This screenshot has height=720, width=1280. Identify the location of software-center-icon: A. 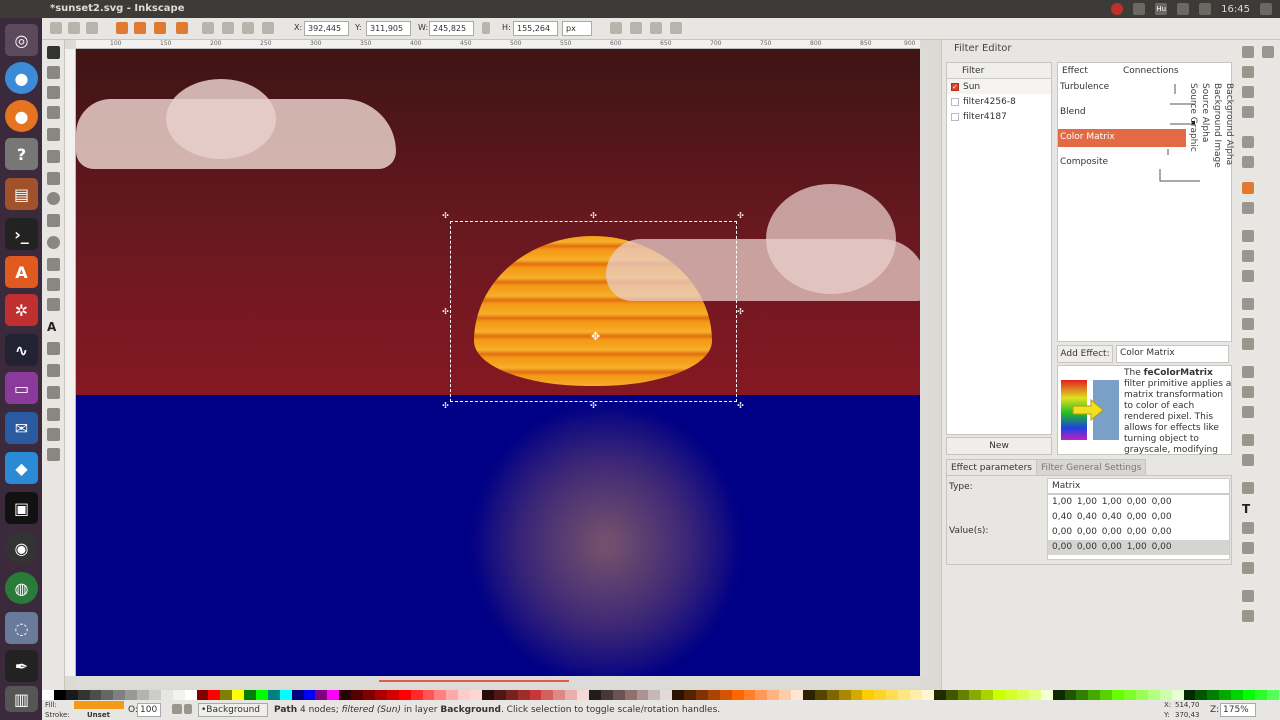
(21, 272).